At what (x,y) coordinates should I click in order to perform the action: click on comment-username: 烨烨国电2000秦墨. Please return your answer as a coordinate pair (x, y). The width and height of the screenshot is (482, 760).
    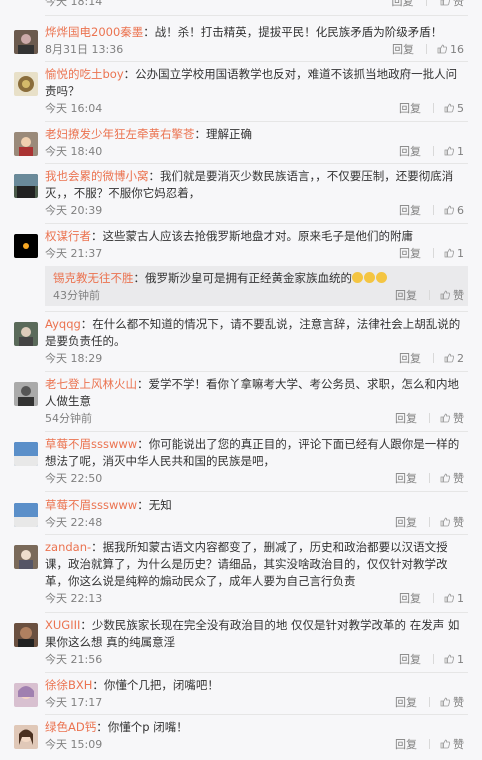
    Looking at the image, I should click on (94, 32).